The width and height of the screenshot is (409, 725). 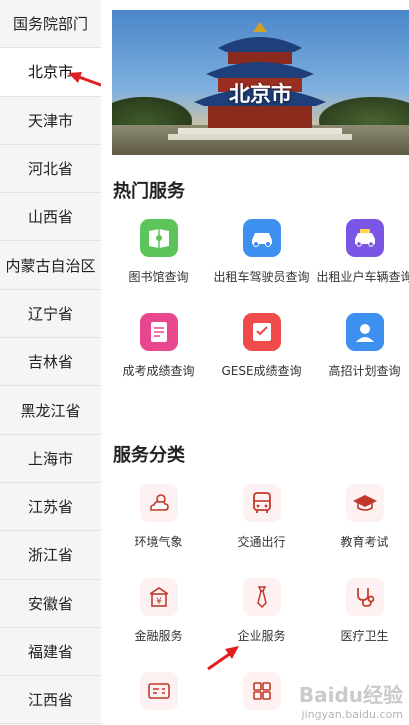 I want to click on book-icon, so click(x=158, y=238).